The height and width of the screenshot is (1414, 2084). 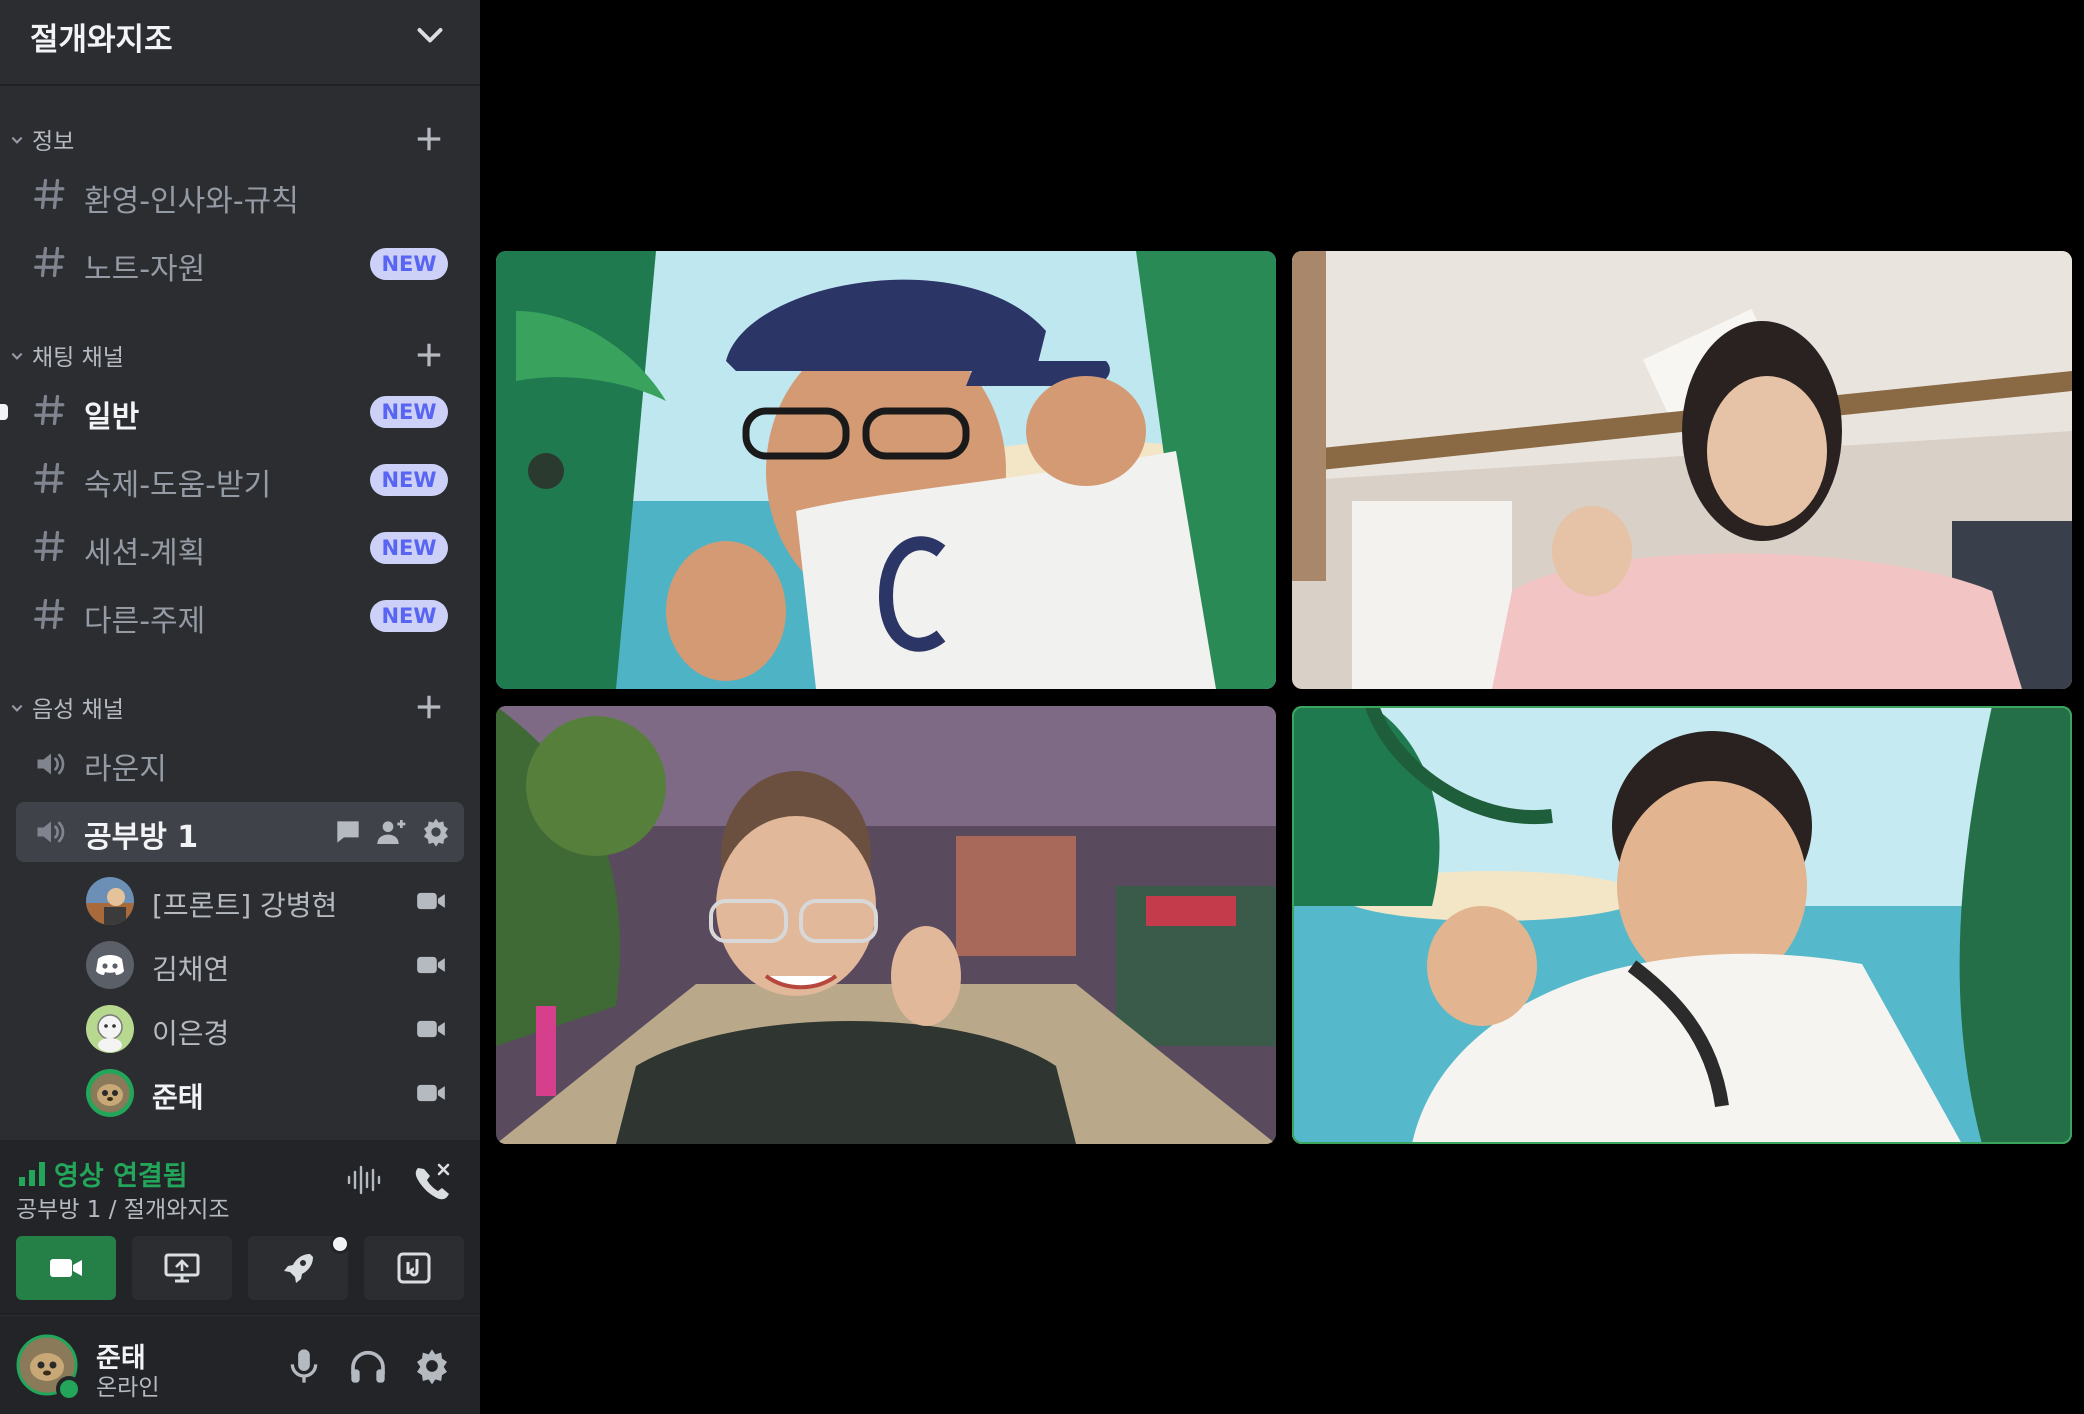 I want to click on unread-indicator, so click(x=4, y=412).